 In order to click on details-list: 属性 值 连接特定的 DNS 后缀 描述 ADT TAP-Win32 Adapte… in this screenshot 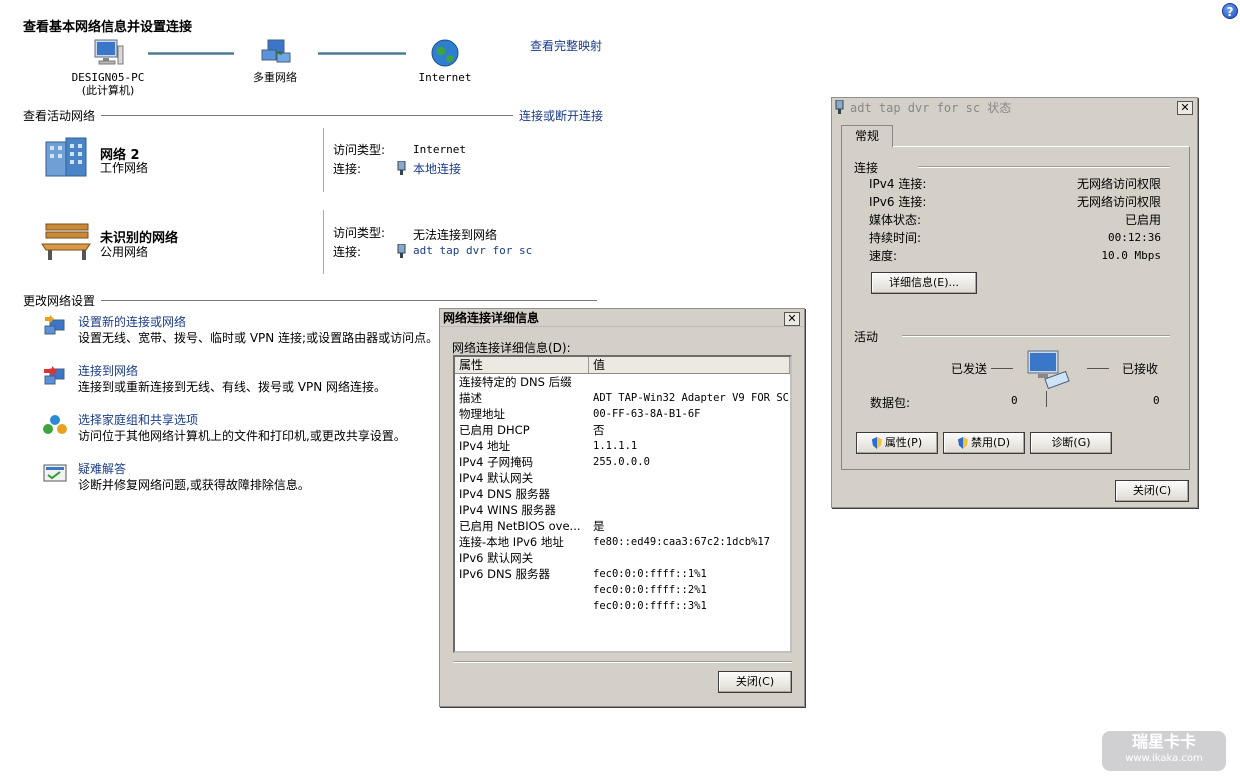, I will do `click(622, 504)`.